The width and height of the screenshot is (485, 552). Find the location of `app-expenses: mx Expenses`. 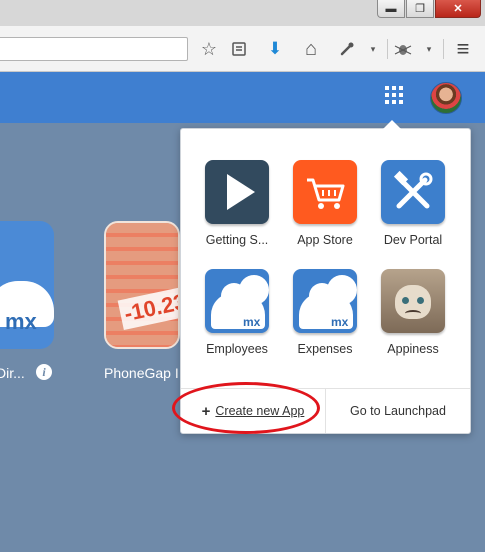

app-expenses: mx Expenses is located at coordinates (325, 312).